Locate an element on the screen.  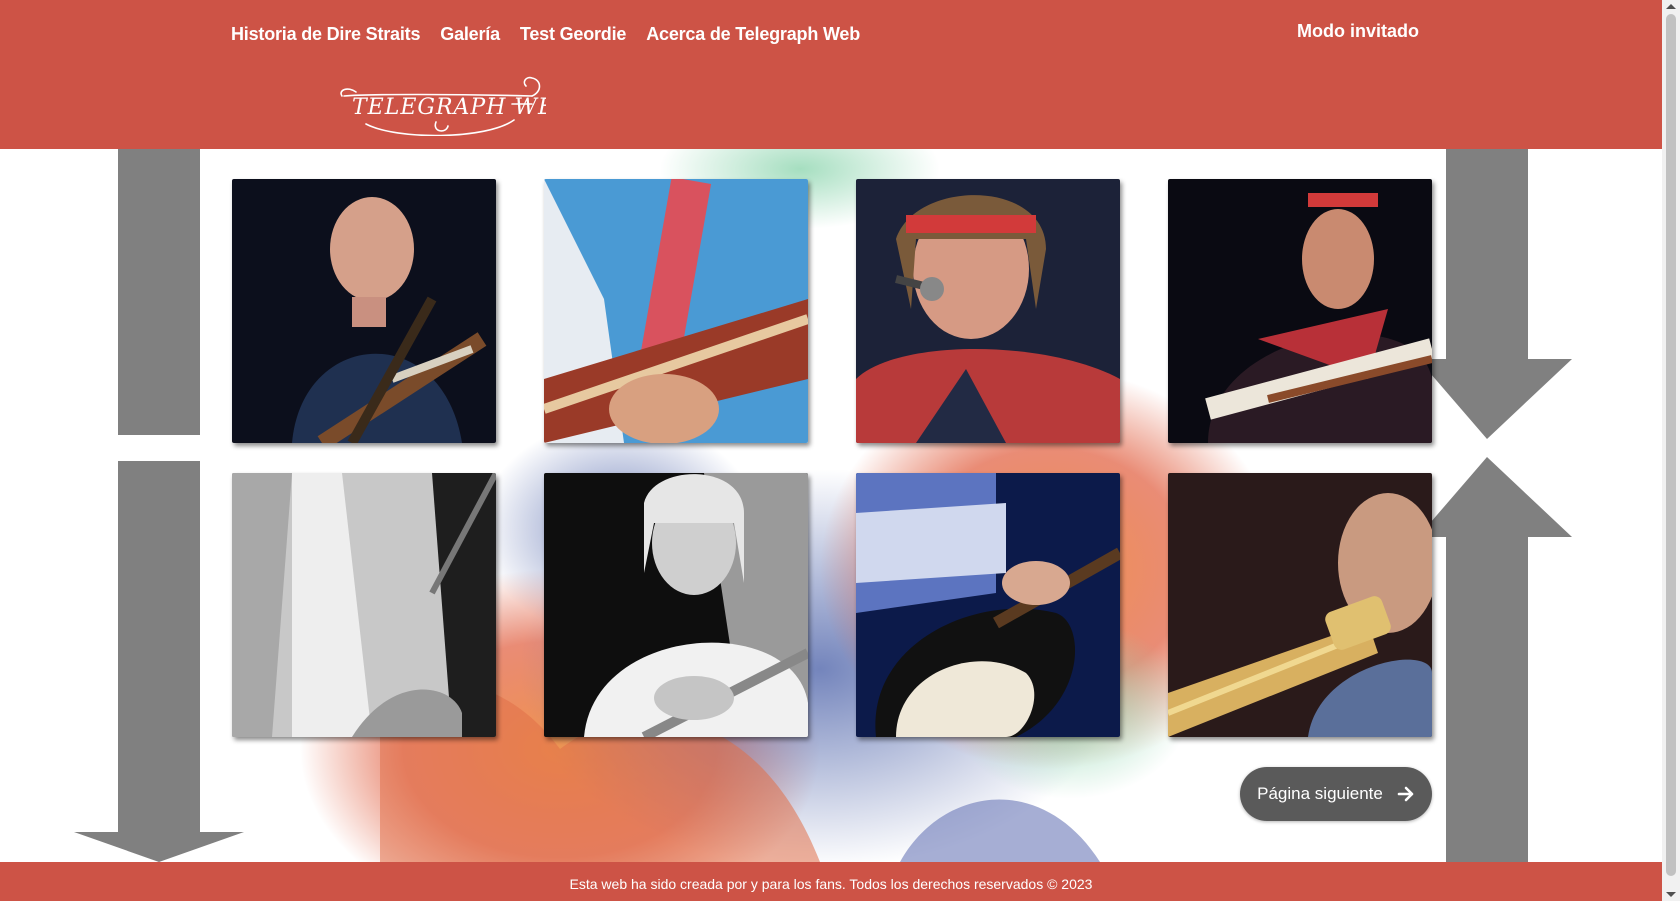
nav-item-acerca: Acerca de Telegraph Web is located at coordinates (753, 34).